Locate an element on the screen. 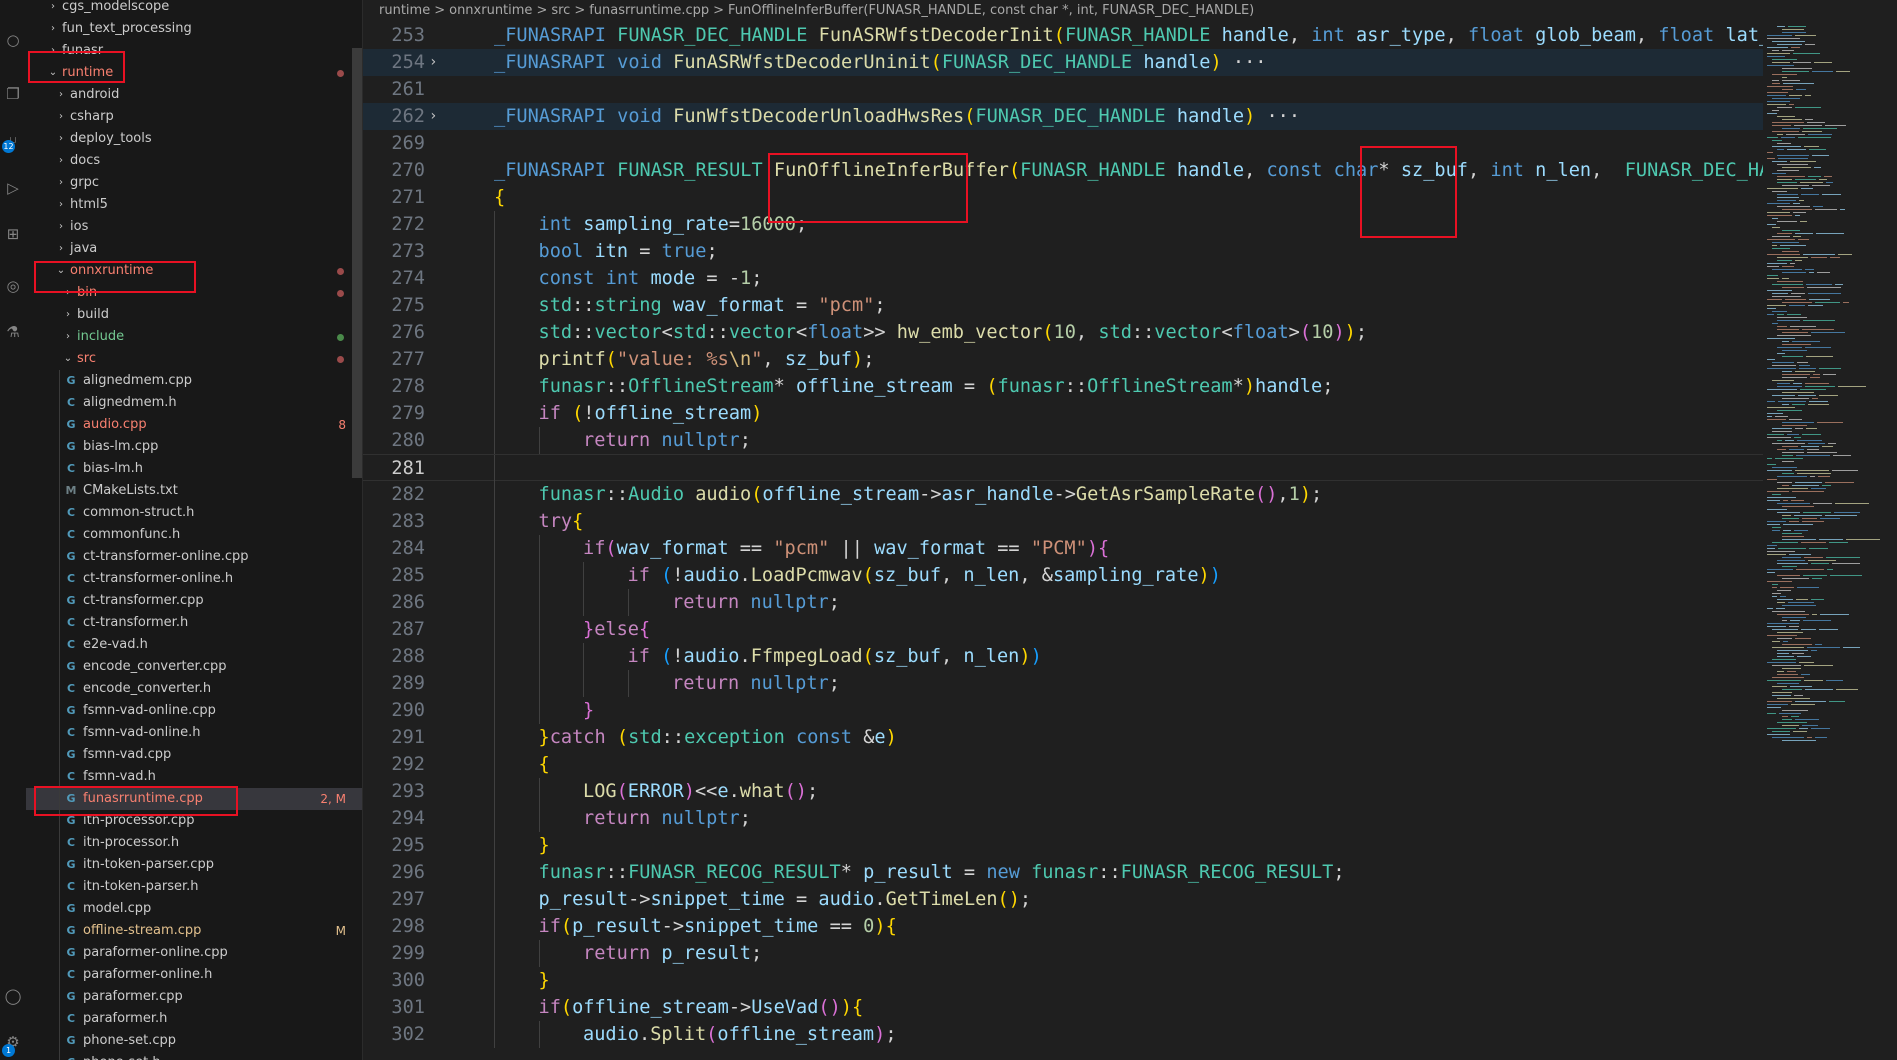 This screenshot has width=1897, height=1060. code-line: 301 if(offline_stream->UseVad()){ is located at coordinates (1063, 1007).